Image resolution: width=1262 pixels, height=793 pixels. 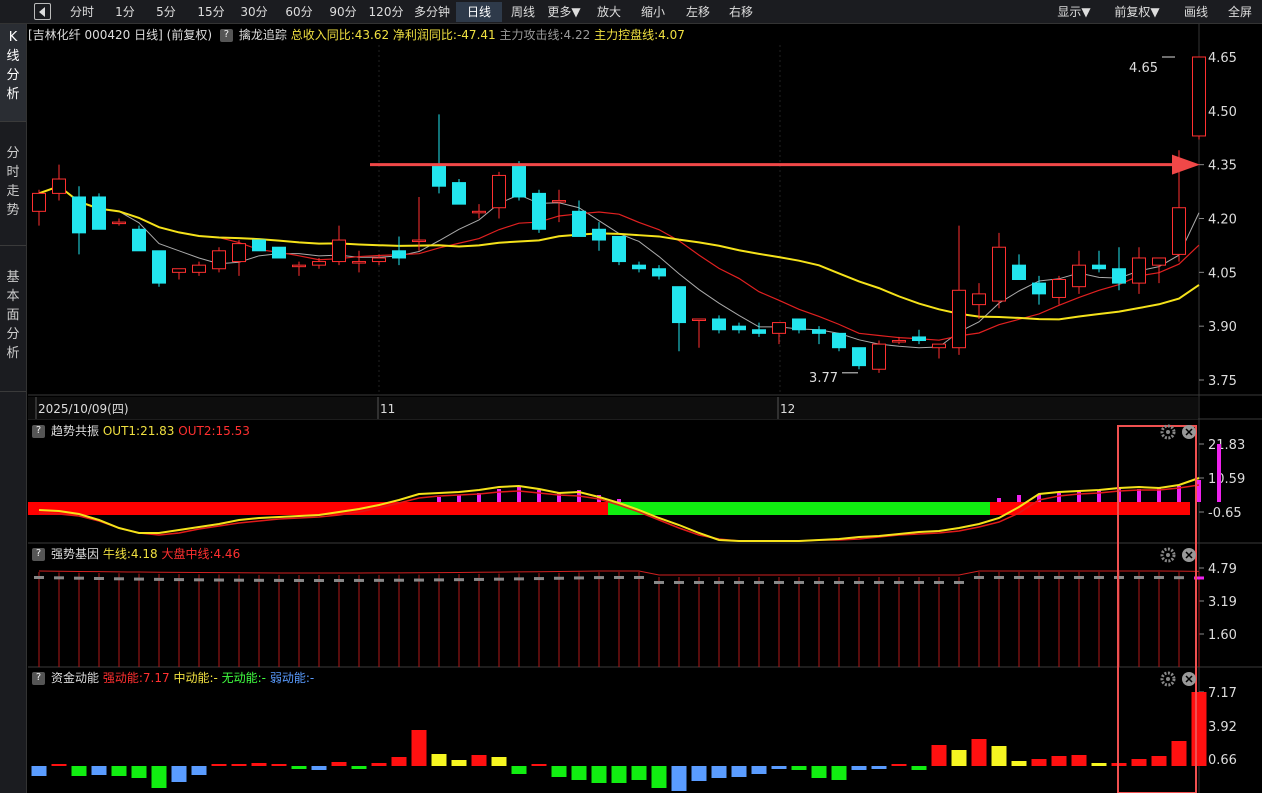 I want to click on p3-tick-label-1: 3.92, so click(x=1222, y=727).